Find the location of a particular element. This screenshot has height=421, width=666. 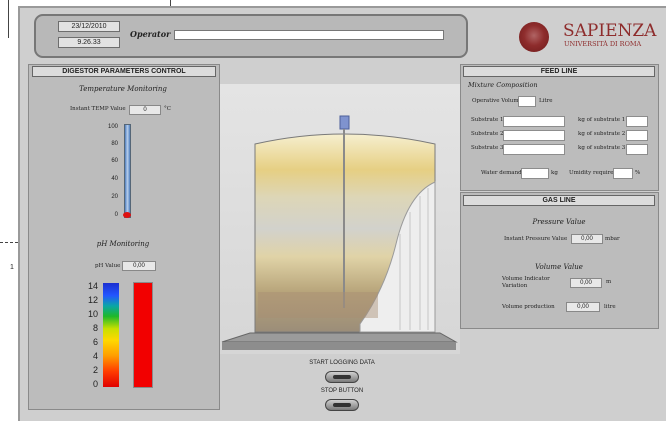

volume-title: Volume Value is located at coordinates (559, 267).